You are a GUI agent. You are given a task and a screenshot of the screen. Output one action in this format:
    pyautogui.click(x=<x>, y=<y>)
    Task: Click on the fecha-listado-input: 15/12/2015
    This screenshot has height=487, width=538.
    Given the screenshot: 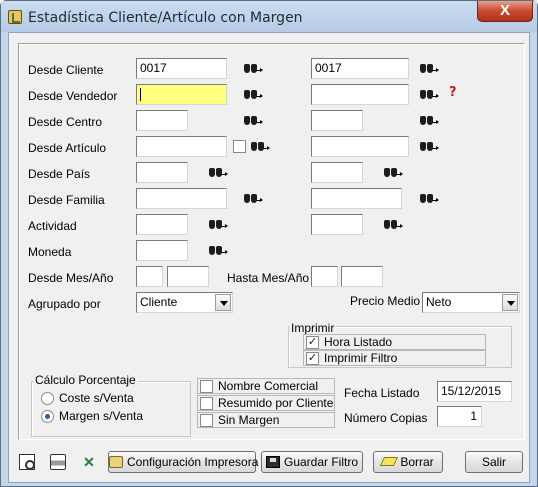 What is the action you would take?
    pyautogui.click(x=474, y=391)
    